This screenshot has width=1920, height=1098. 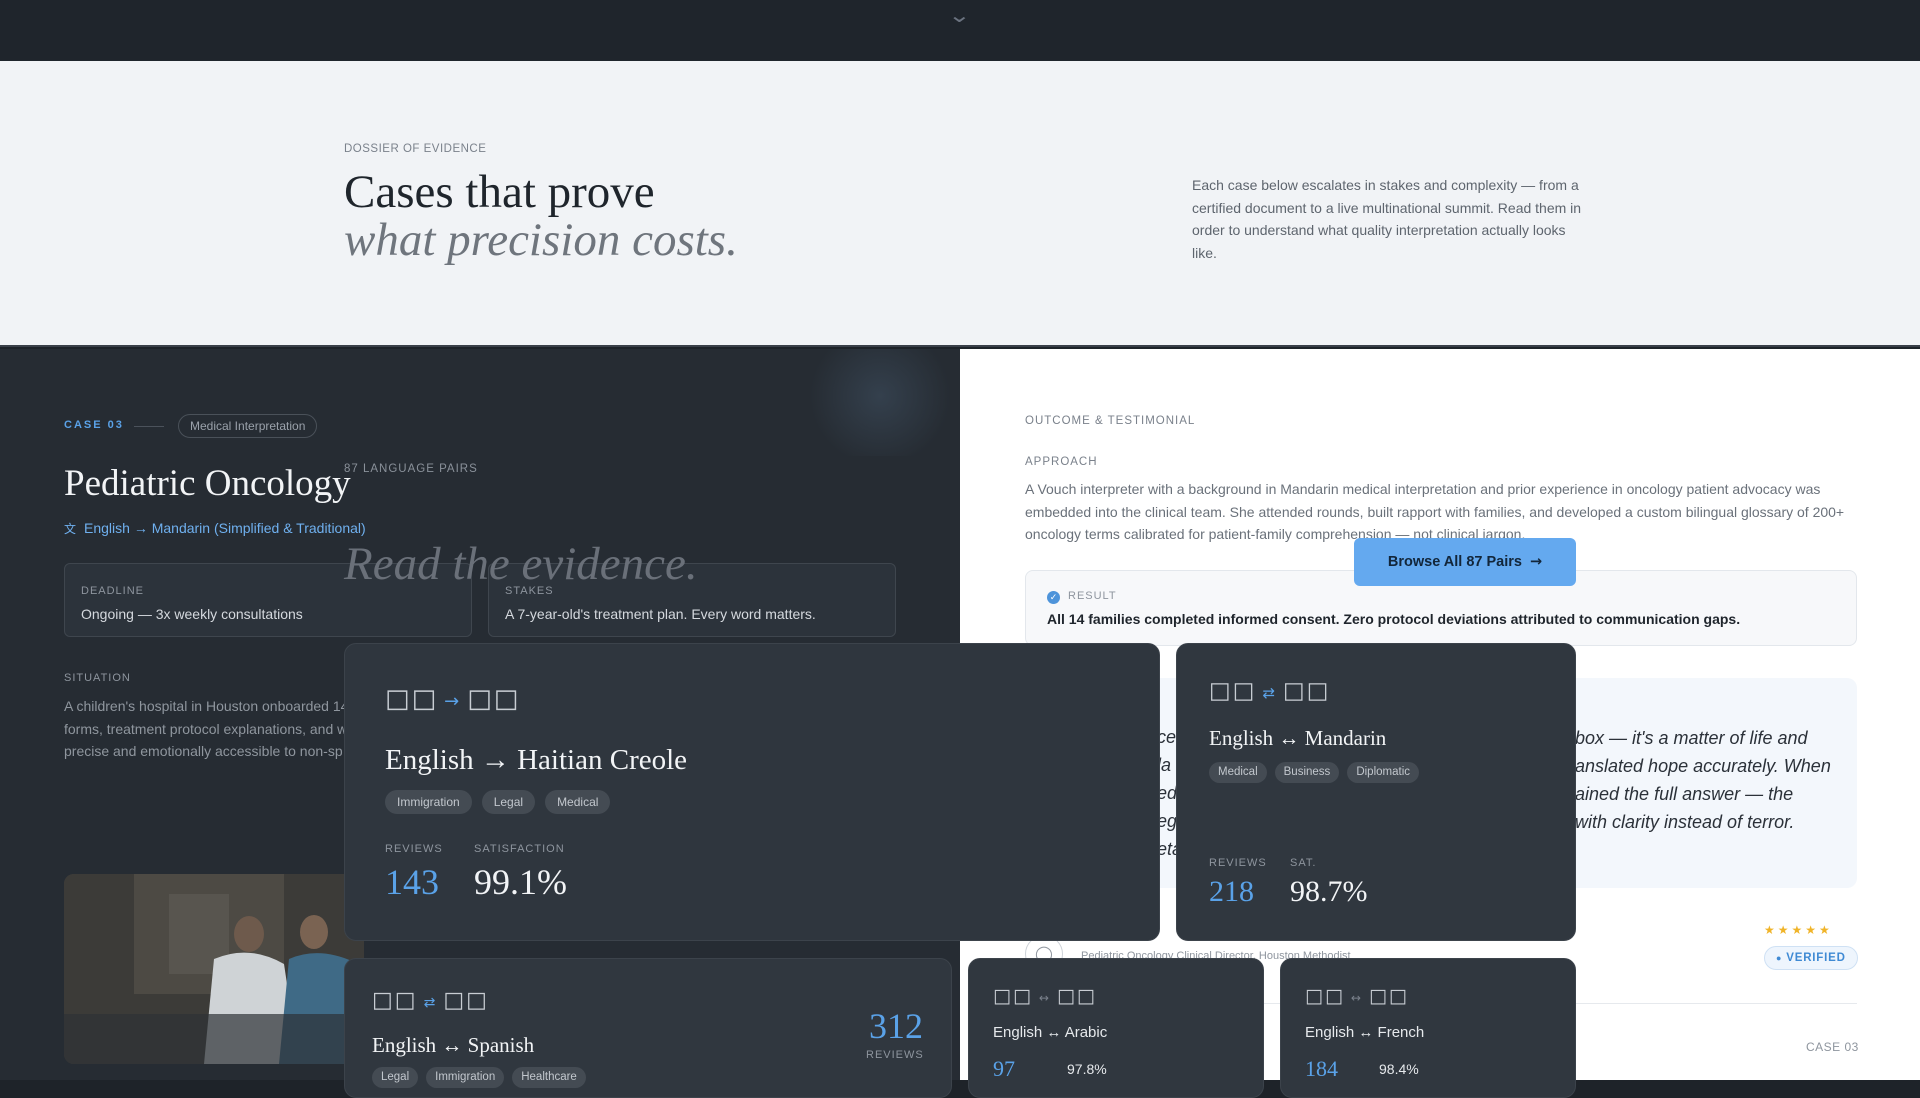 I want to click on outcome-eyebrow: OUTCOME & TESTIMONIAL, so click(x=1110, y=421).